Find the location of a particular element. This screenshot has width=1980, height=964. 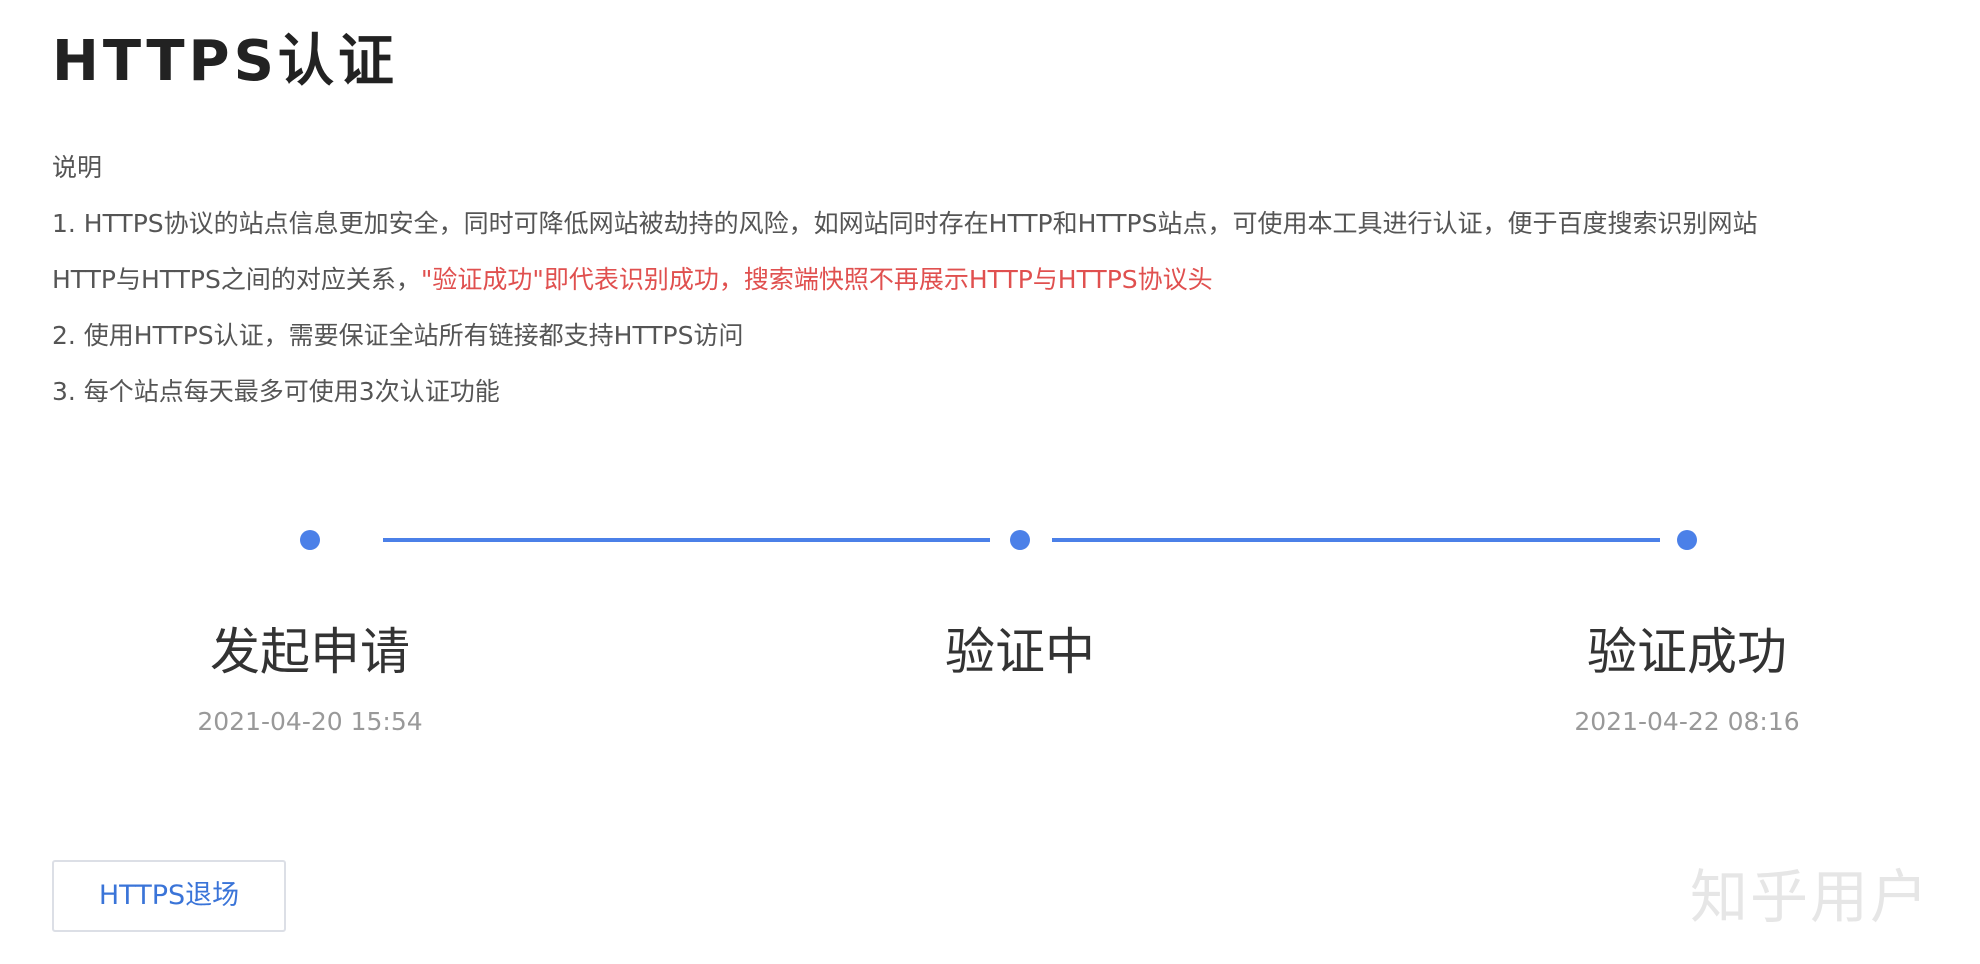

description-item-2: 2. 使用HTTPS认证，需要保证全站所有链接都支持HTTPS访问 is located at coordinates (398, 335).